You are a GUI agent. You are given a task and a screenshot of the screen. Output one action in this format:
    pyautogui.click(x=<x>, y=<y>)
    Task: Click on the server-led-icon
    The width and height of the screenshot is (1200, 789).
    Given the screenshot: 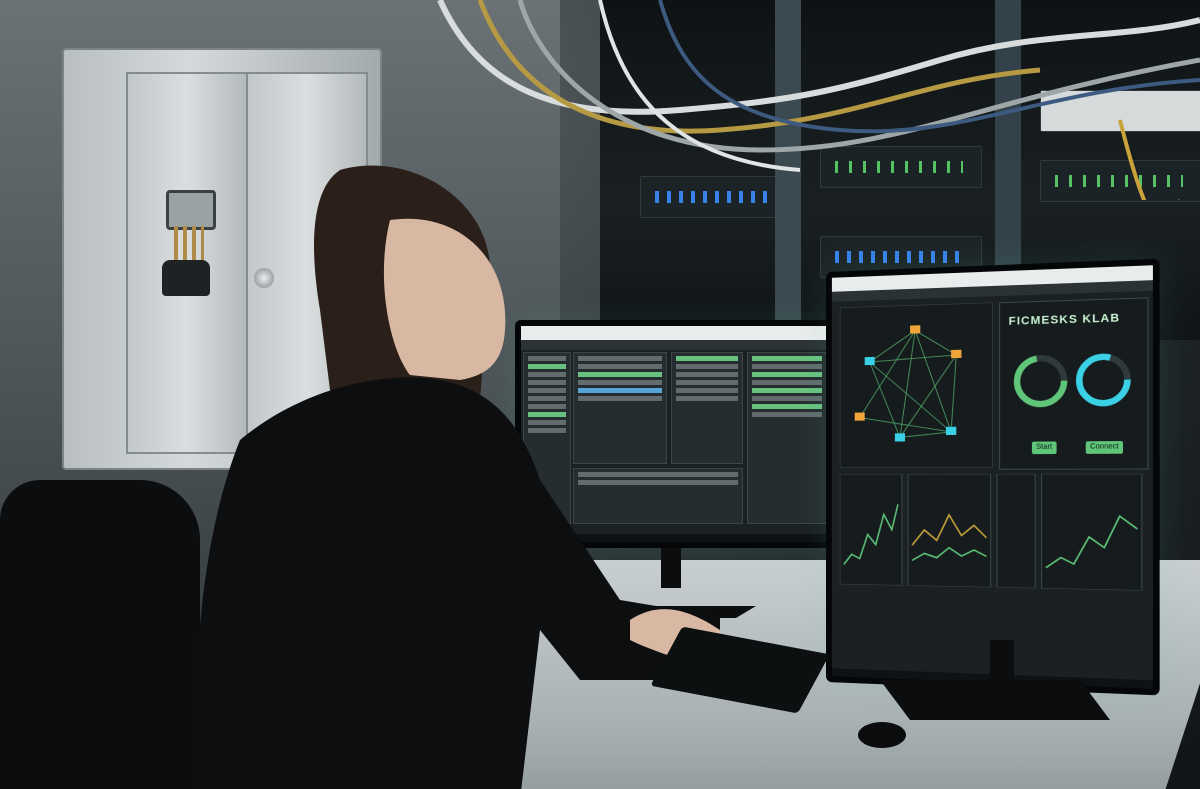 What is the action you would take?
    pyautogui.click(x=899, y=257)
    